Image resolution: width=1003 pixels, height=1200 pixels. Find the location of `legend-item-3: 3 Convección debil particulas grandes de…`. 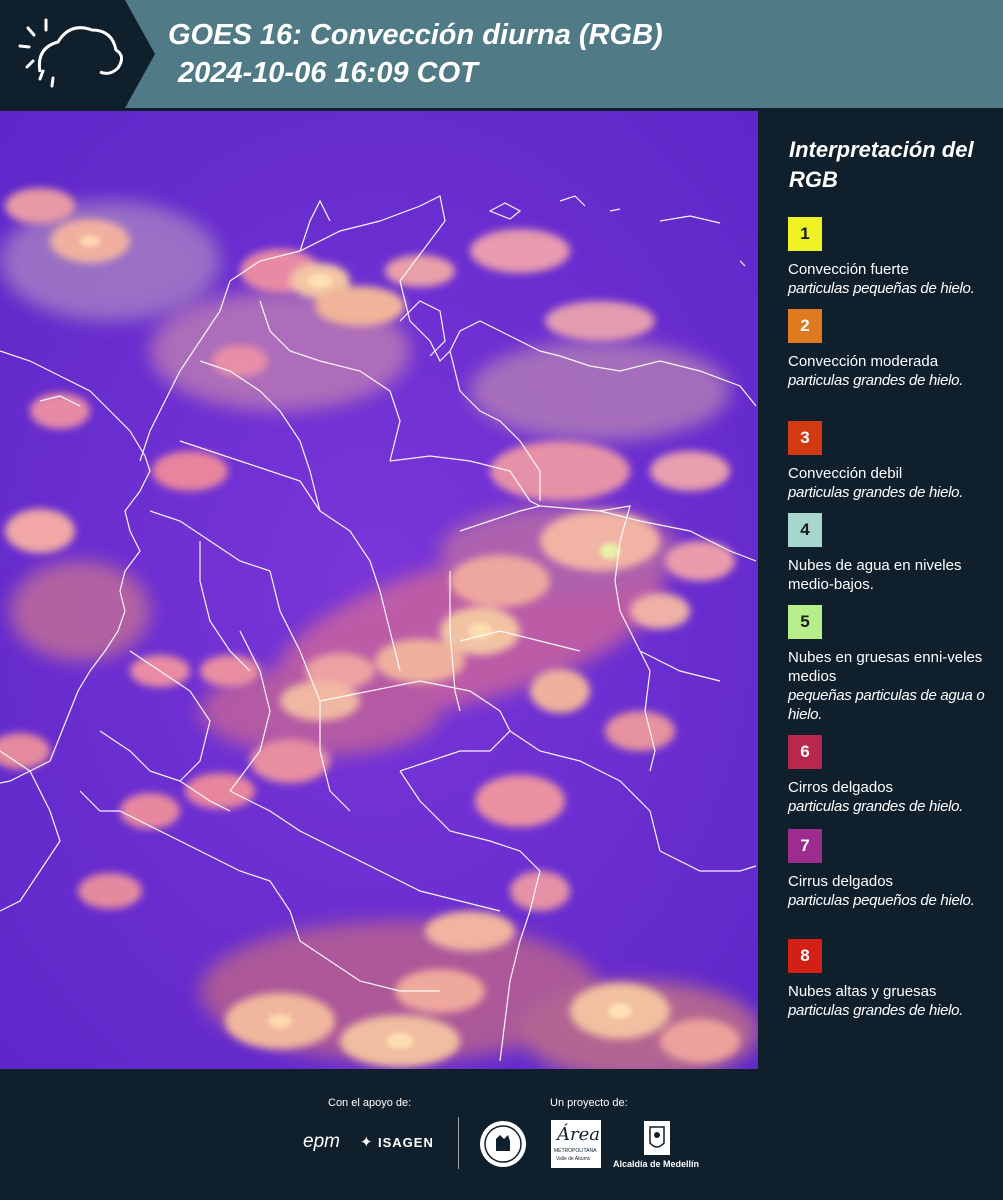

legend-item-3: 3 Convección debil particulas grandes de… is located at coordinates (890, 461).